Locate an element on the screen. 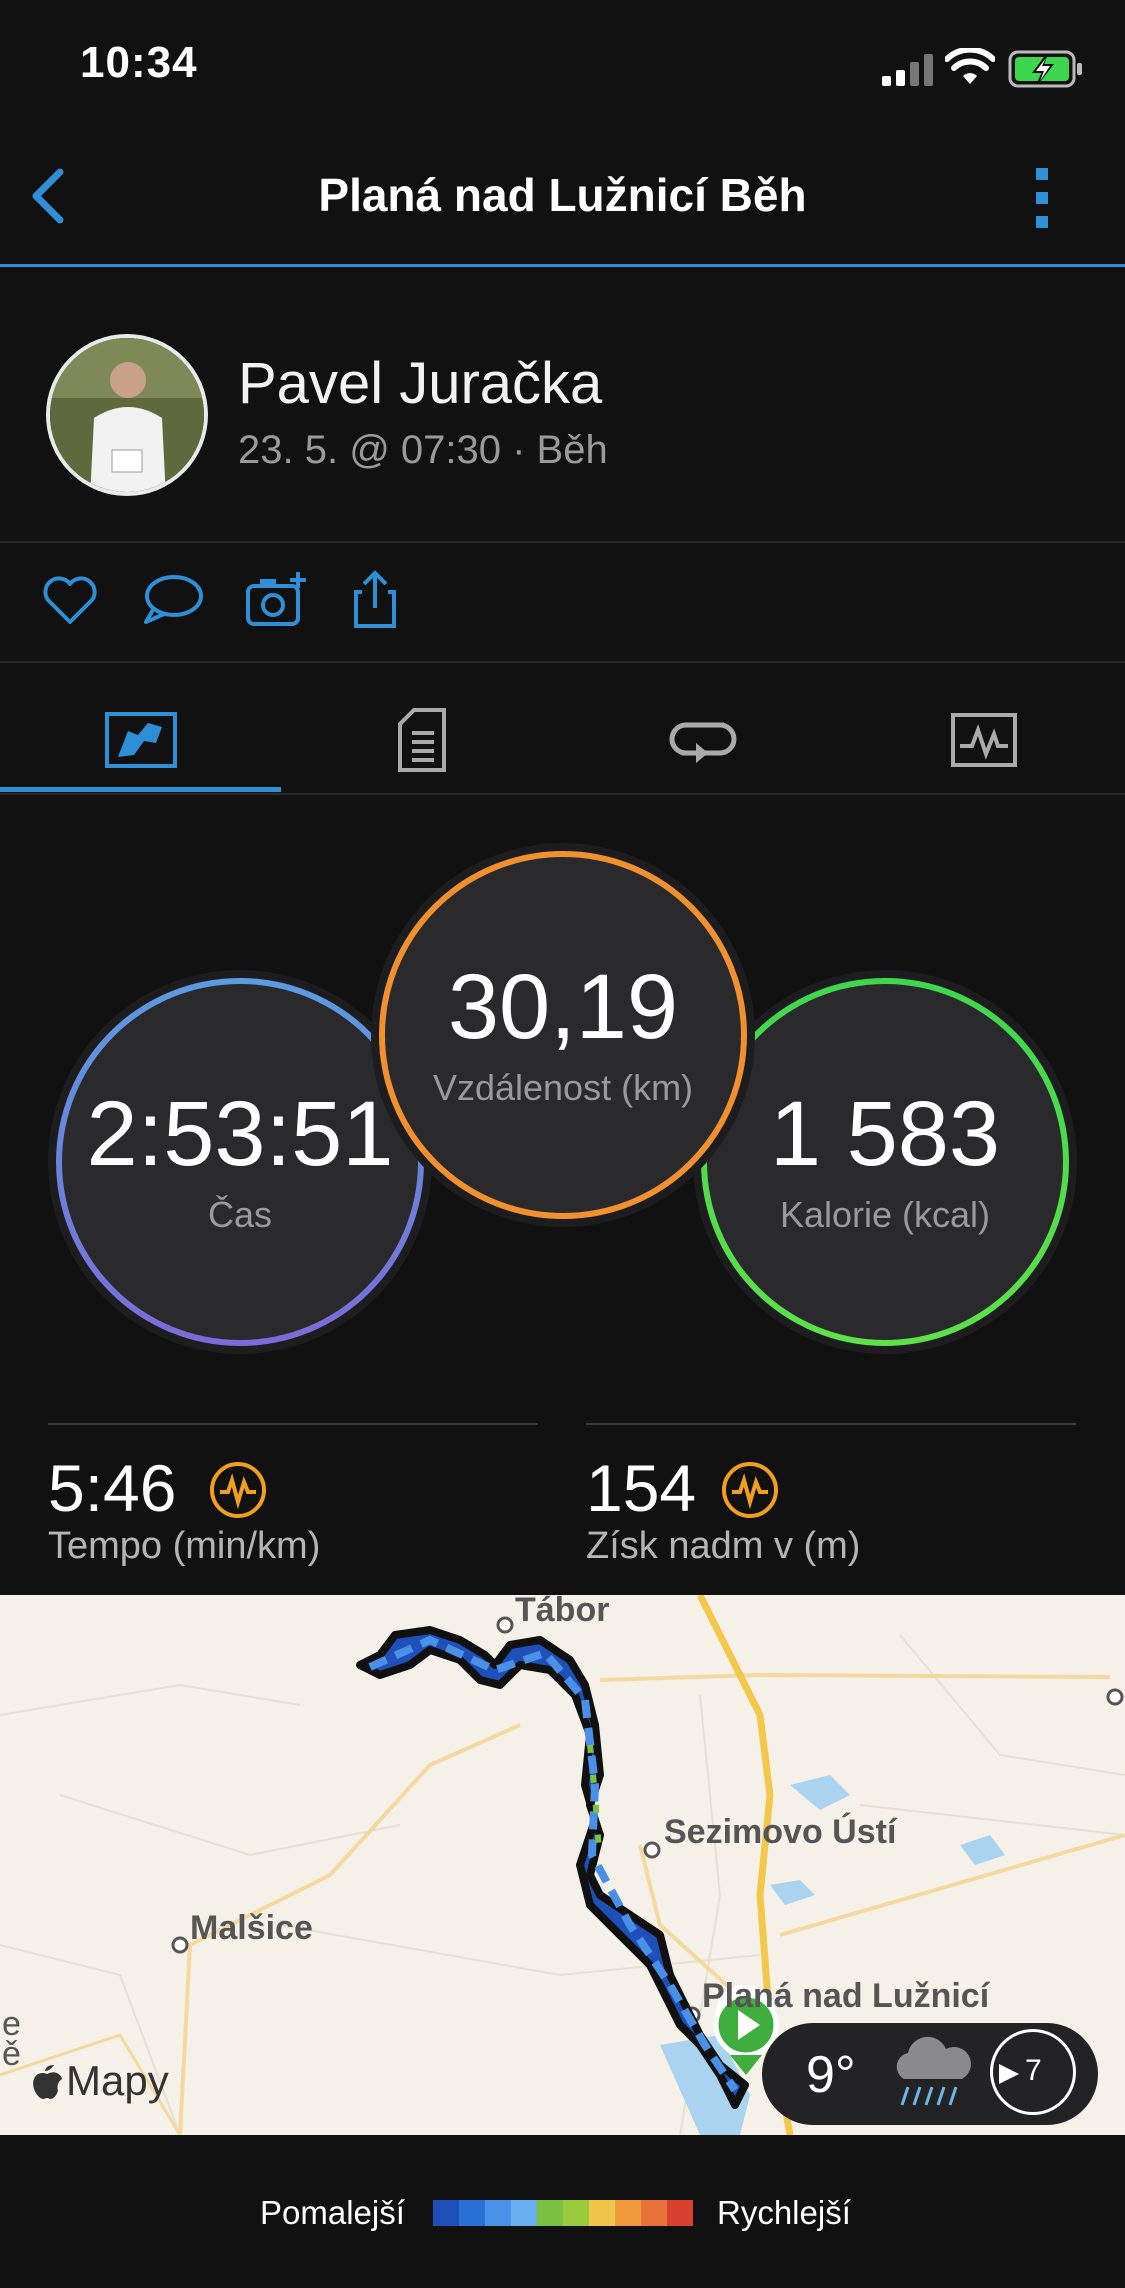 The width and height of the screenshot is (1125, 2288). wind-speed: 7 is located at coordinates (1033, 2070).